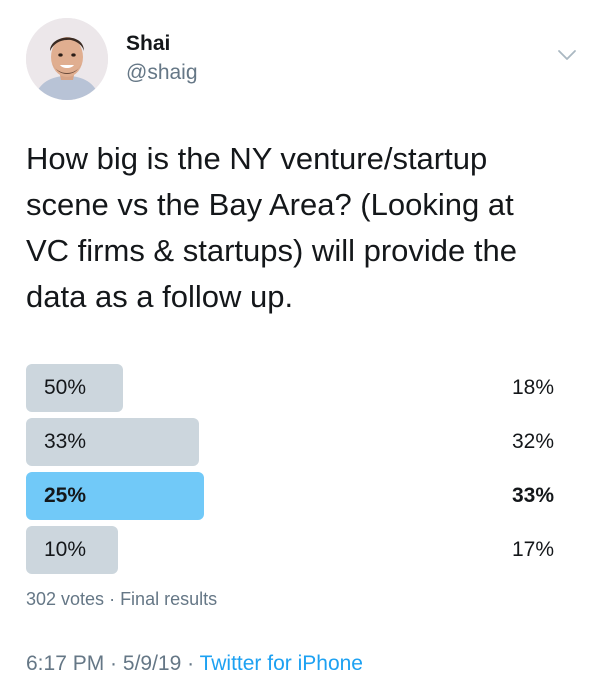 The image size is (600, 691). Describe the element at coordinates (291, 496) in the screenshot. I see `poll-option-winner: 25% 33%` at that location.